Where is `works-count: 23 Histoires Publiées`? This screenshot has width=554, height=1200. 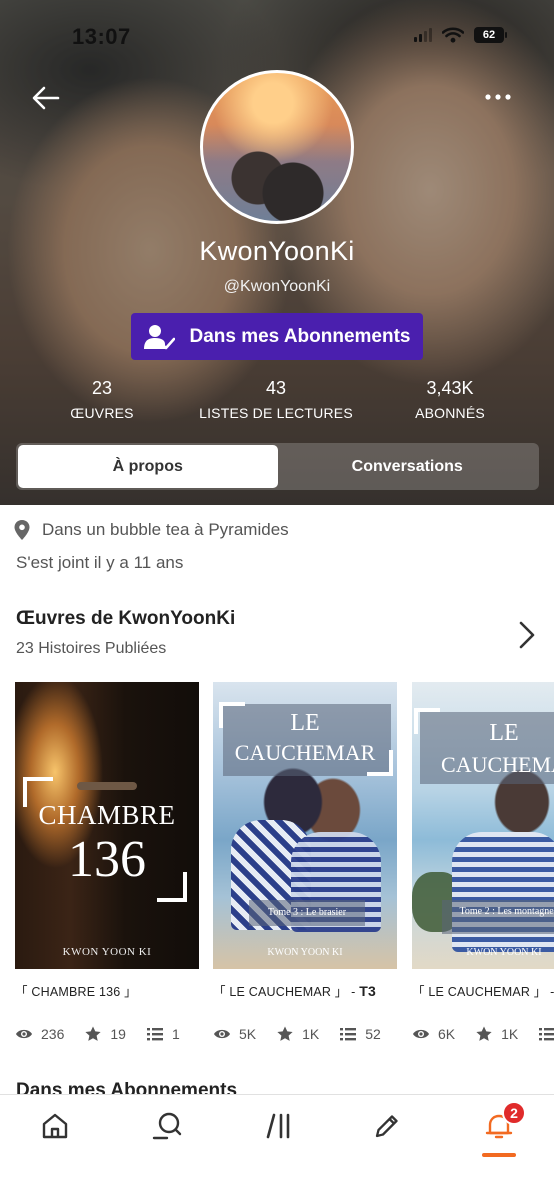 works-count: 23 Histoires Publiées is located at coordinates (91, 648).